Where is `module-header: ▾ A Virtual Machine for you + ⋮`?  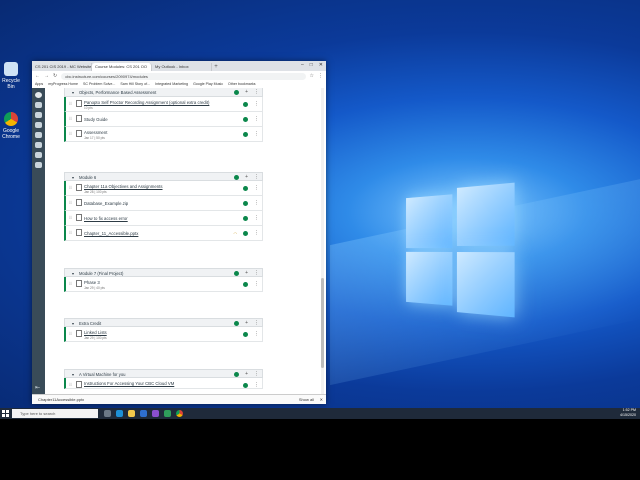
module-header: ▾ A Virtual Machine for you + ⋮ is located at coordinates (163, 373).